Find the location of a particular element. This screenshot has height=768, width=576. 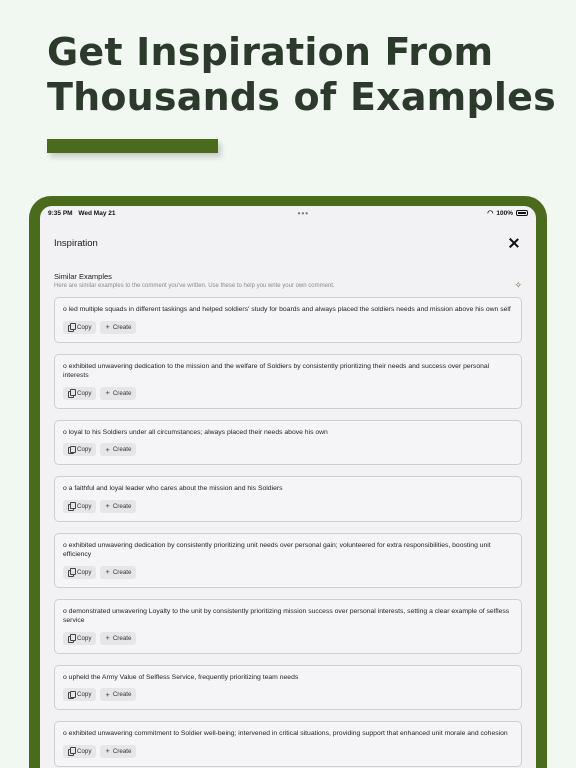

headline-line-1: Get Inspiration From is located at coordinates (270, 52).